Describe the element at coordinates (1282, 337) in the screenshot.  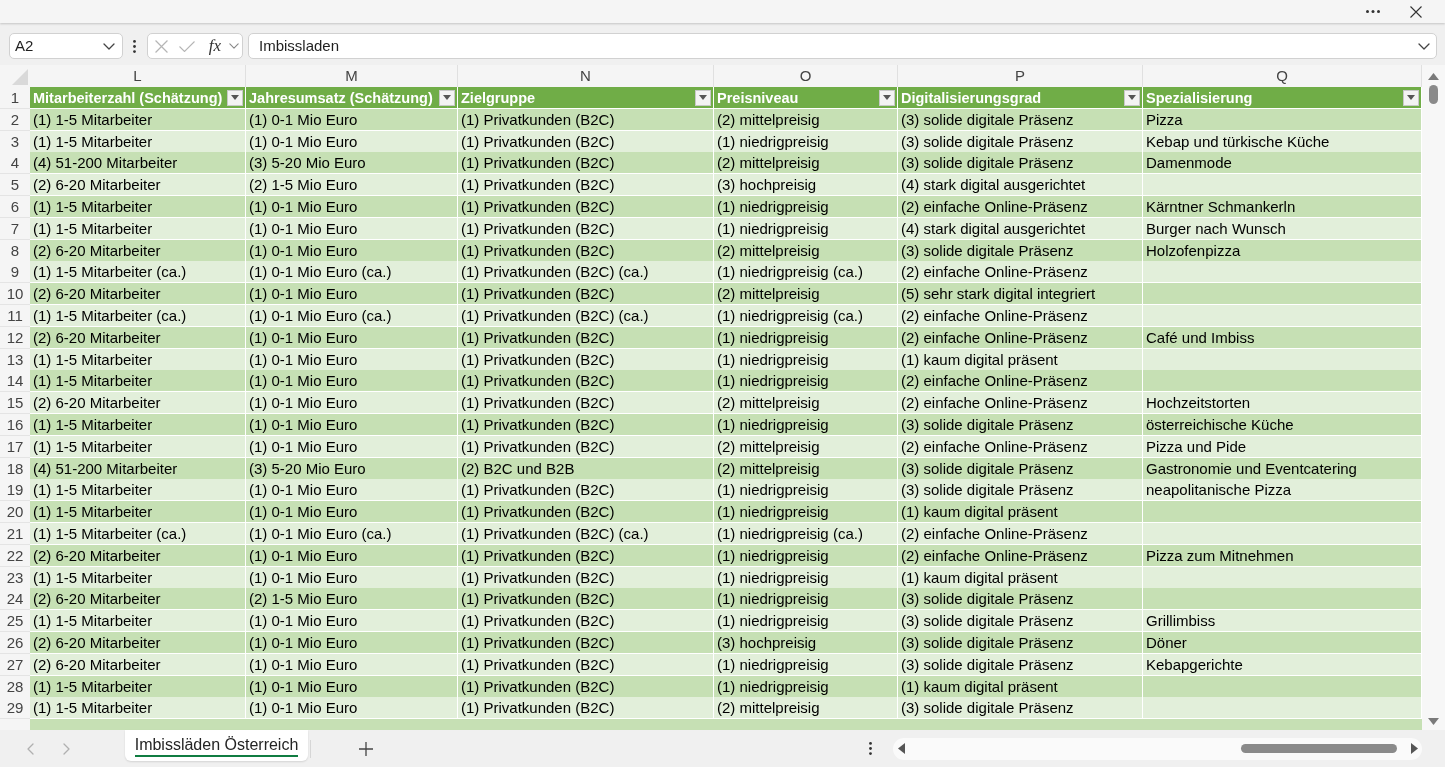
I see `table-cell: Café und Imbiss` at that location.